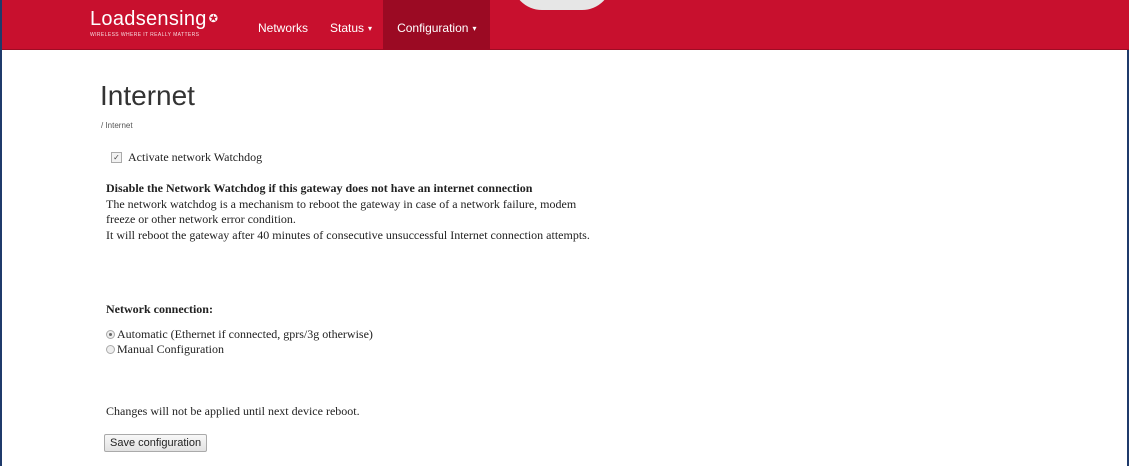  Describe the element at coordinates (110, 334) in the screenshot. I see `radio-automatic` at that location.